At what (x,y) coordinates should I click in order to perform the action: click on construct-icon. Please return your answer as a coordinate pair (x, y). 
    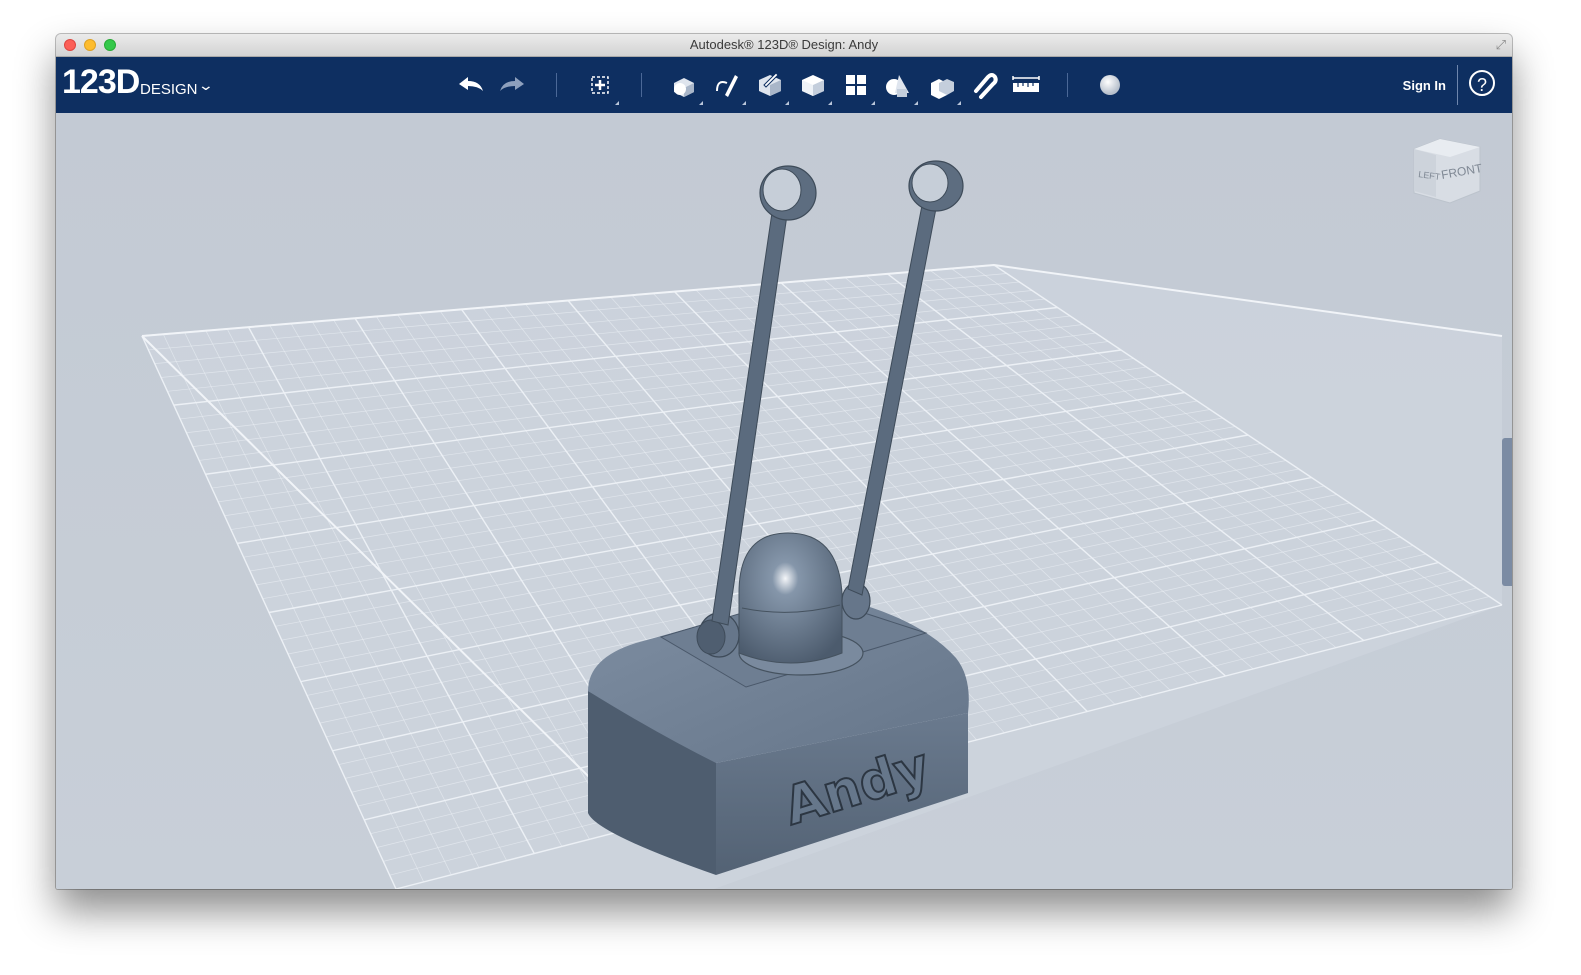
    Looking at the image, I should click on (770, 84).